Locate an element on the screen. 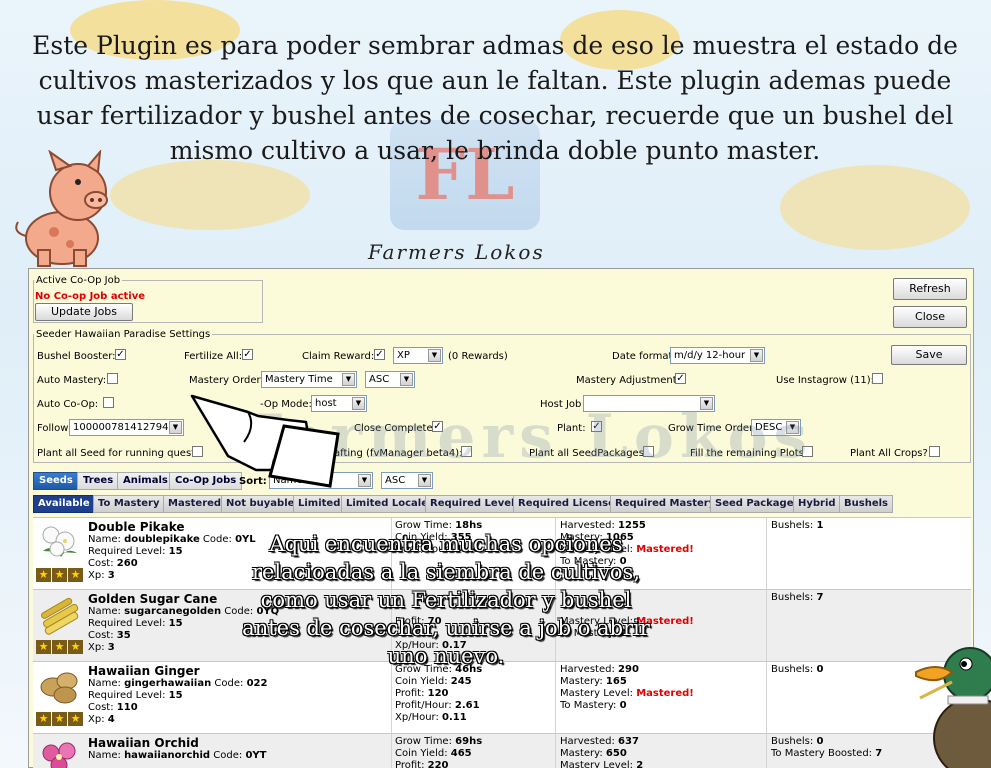  duck-icon is located at coordinates (953, 707).